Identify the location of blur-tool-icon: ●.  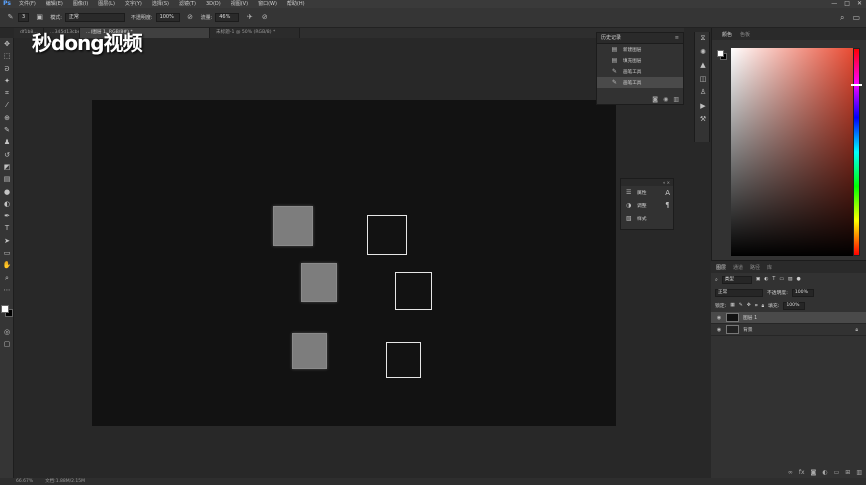
(7, 192).